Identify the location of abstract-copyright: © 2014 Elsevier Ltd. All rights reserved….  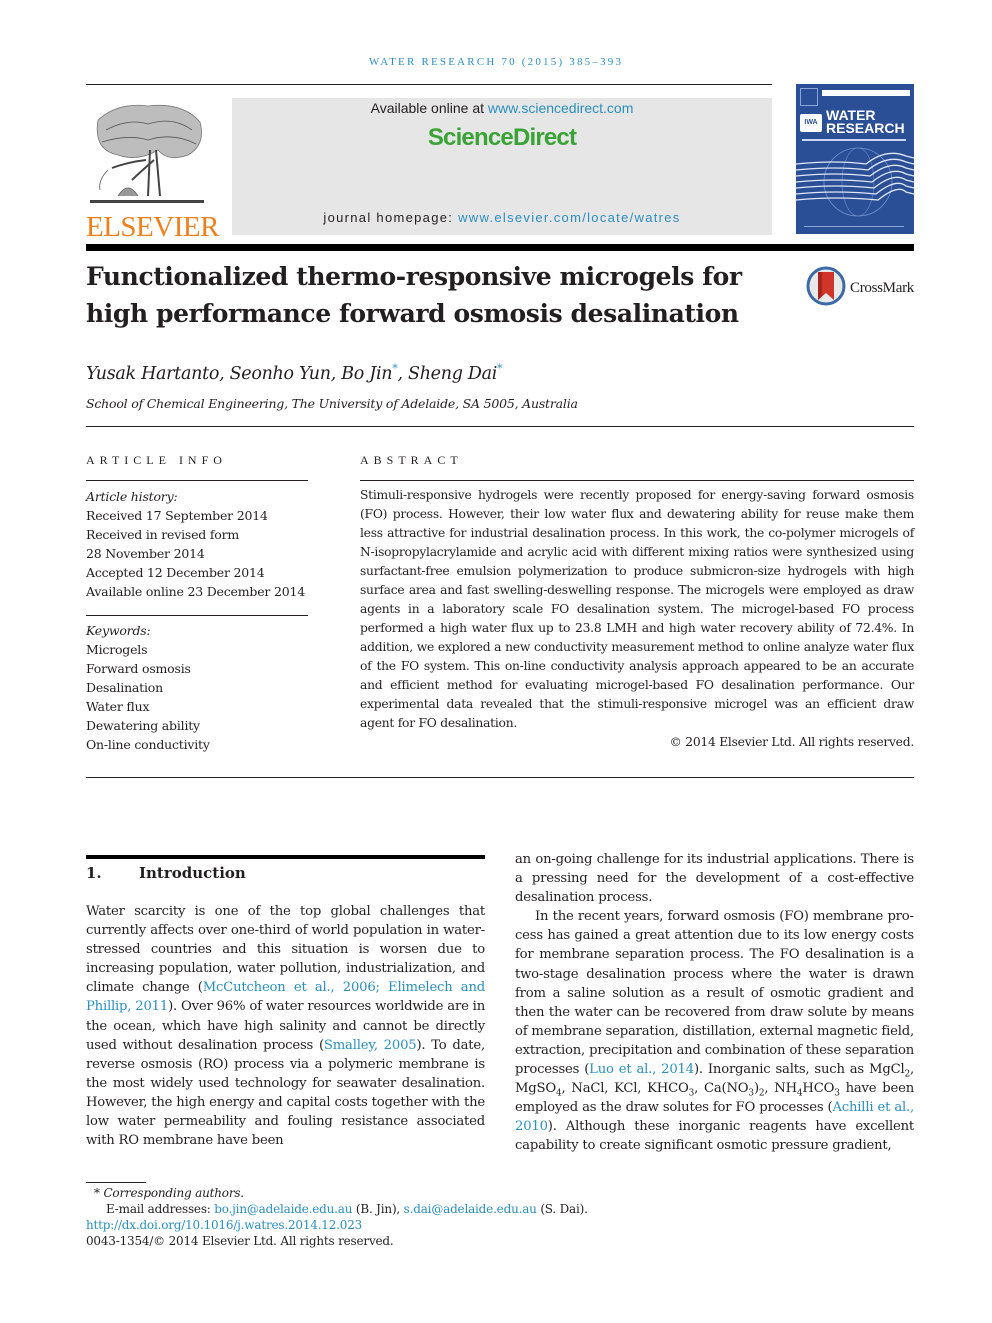
(792, 742).